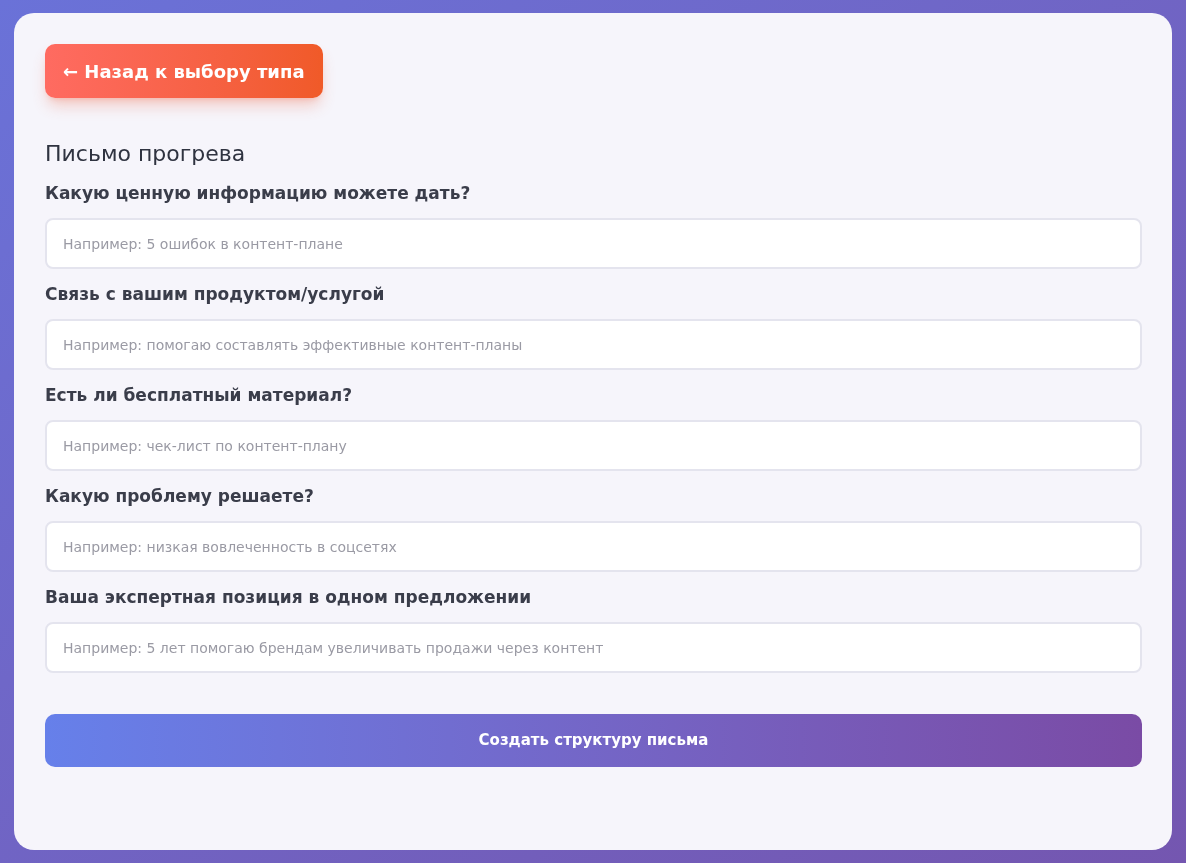  I want to click on field-label: Какую ценную информацию можете дать?, so click(258, 193).